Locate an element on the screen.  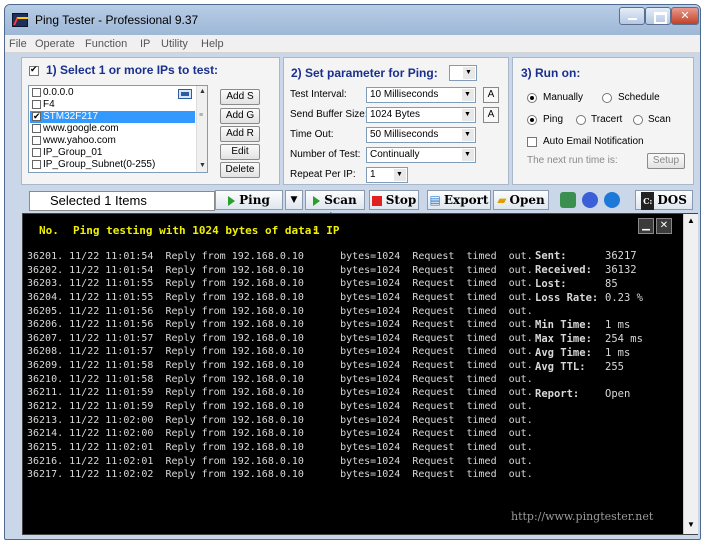
ping-button: Ping is located at coordinates (249, 200).